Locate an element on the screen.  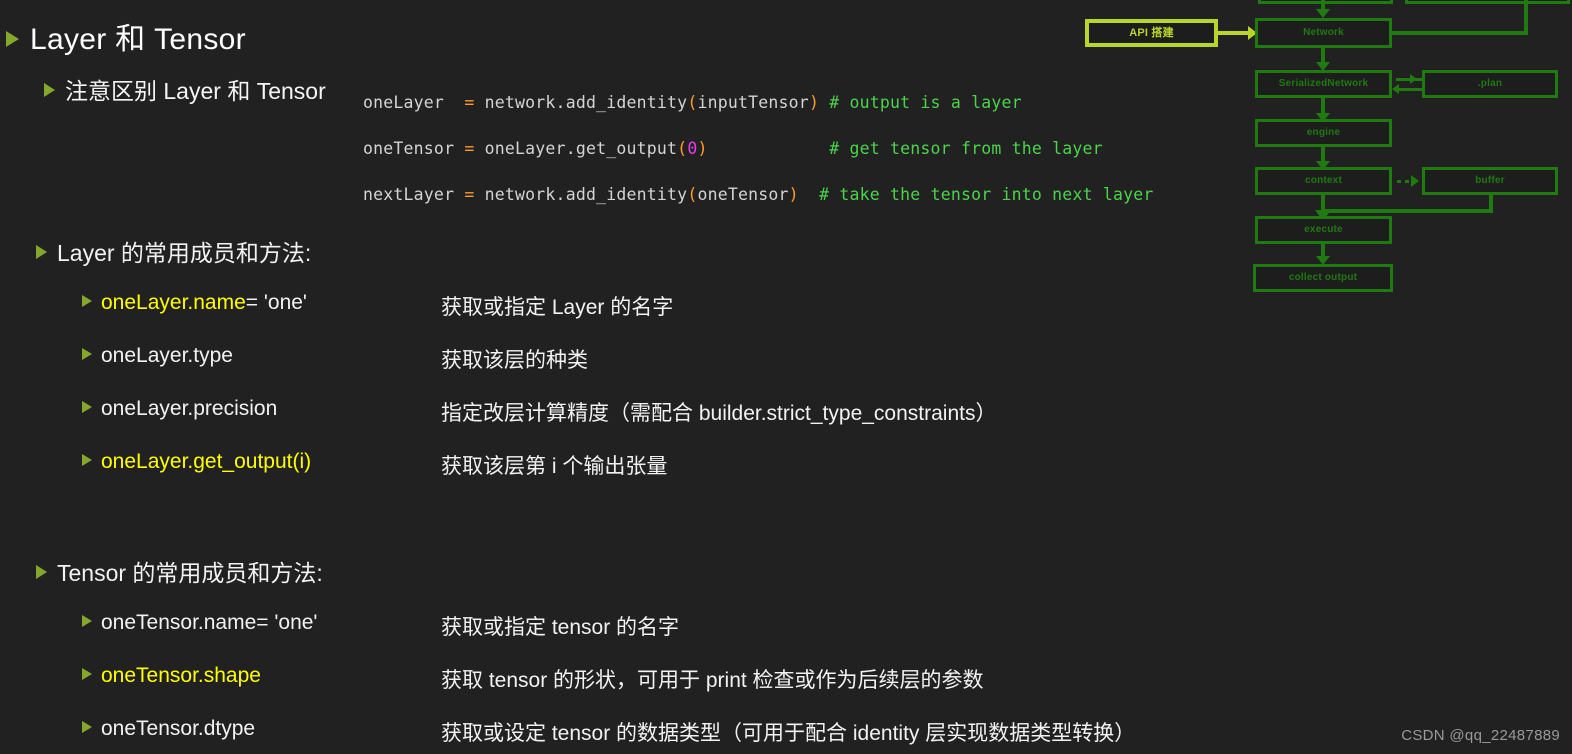
layer-member-suffix: = 'one' is located at coordinates (276, 302).